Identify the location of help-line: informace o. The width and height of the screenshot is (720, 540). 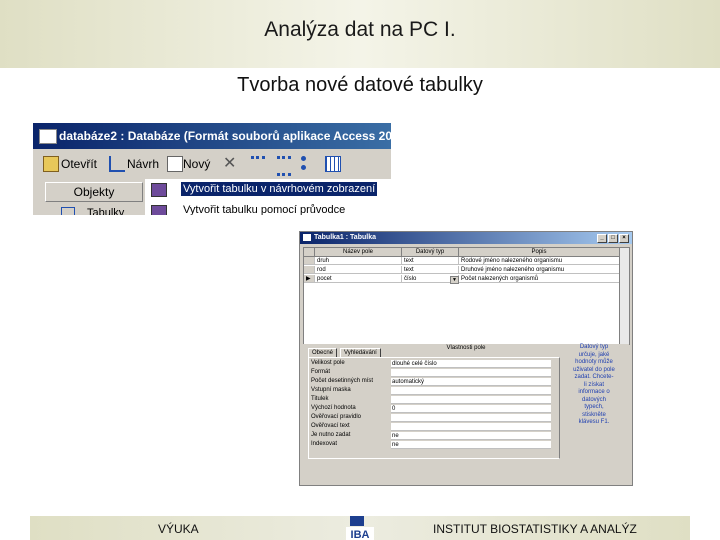
(594, 392).